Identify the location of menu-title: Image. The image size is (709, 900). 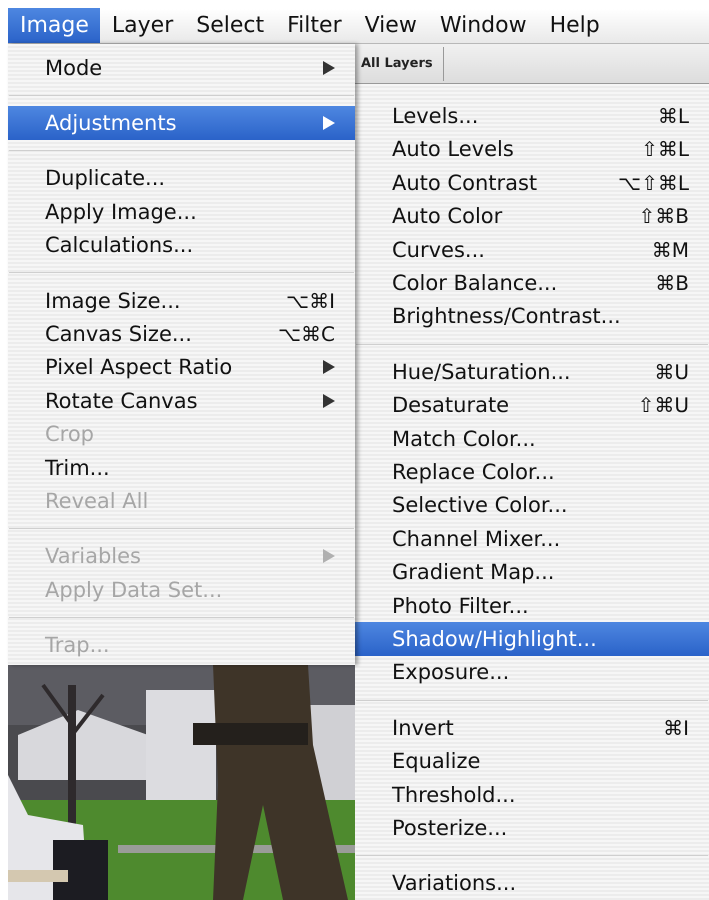
(54, 25).